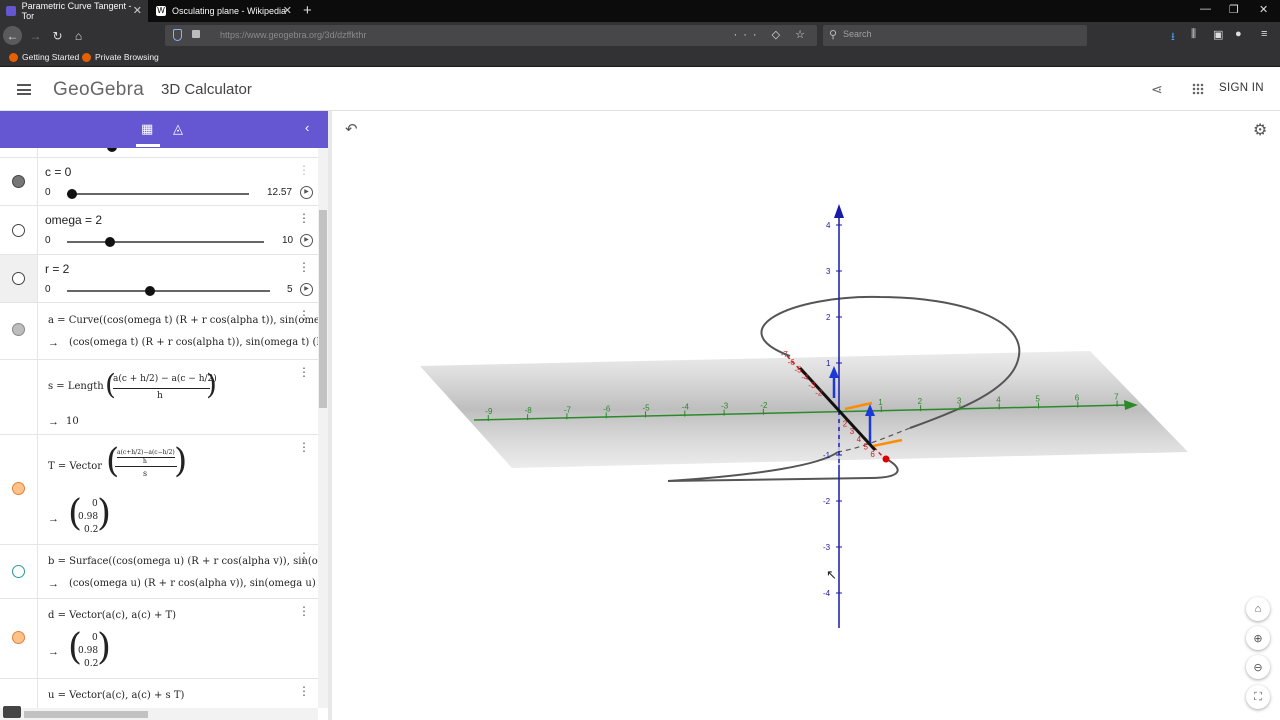 The height and width of the screenshot is (720, 1280). What do you see at coordinates (827, 455) in the screenshot?
I see `z-tick-label: -1` at bounding box center [827, 455].